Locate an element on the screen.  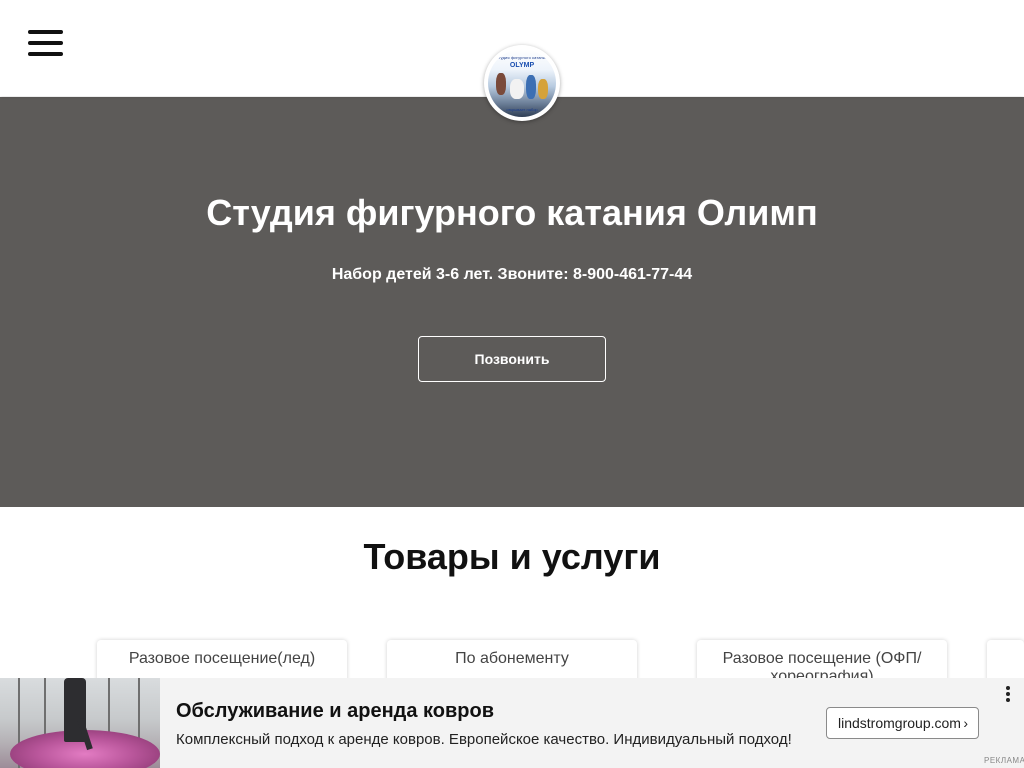
hero-title: Студия фигурного катания Олимп is located at coordinates (512, 212).